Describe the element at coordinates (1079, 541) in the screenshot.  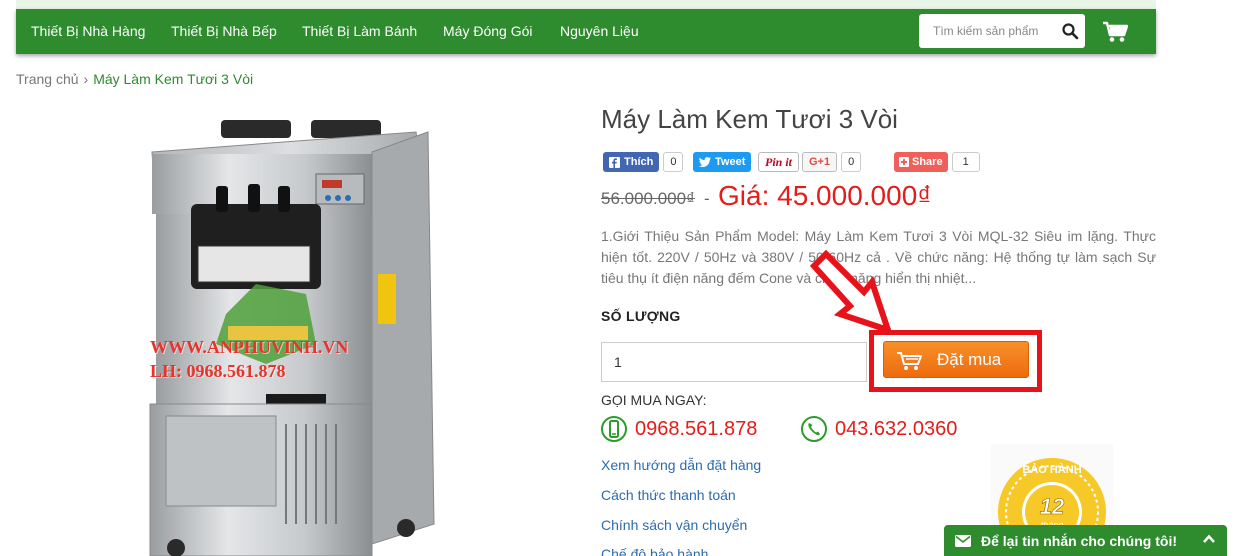
I see `chat-label: Để lại tin nhắn cho chúng tôi!` at that location.